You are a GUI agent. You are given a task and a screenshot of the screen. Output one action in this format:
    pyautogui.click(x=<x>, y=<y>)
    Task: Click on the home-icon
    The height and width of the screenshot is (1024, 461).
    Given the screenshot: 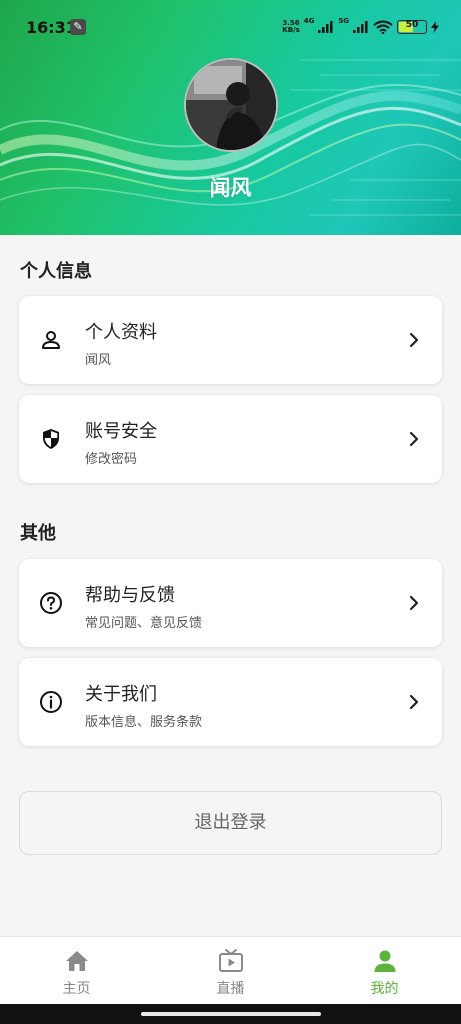 What is the action you would take?
    pyautogui.click(x=76, y=961)
    